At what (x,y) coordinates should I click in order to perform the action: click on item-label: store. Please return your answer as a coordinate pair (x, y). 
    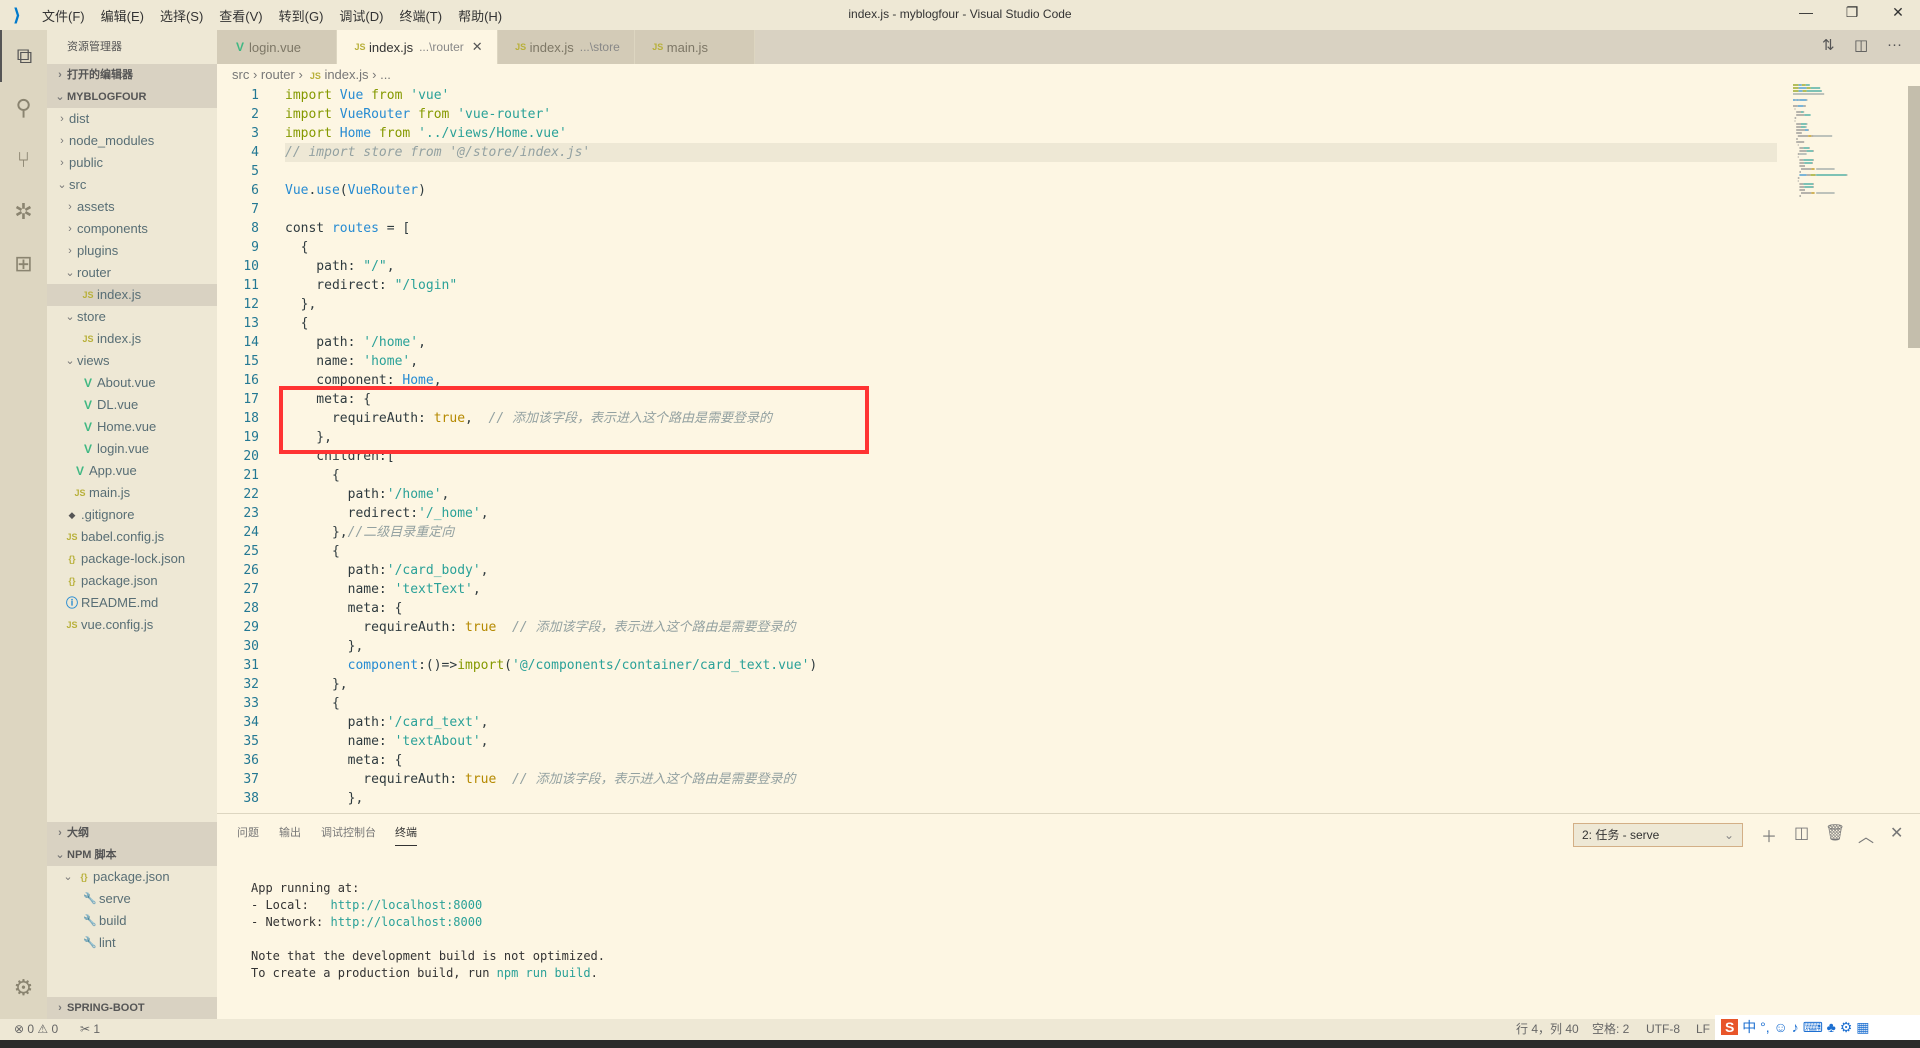
    Looking at the image, I should click on (91, 316).